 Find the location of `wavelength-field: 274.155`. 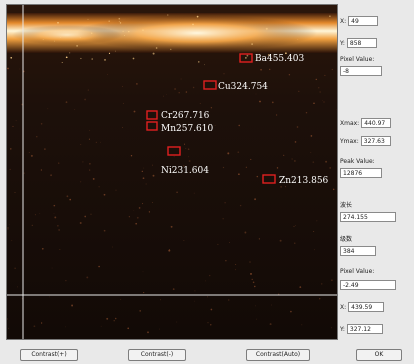

wavelength-field: 274.155 is located at coordinates (368, 217).